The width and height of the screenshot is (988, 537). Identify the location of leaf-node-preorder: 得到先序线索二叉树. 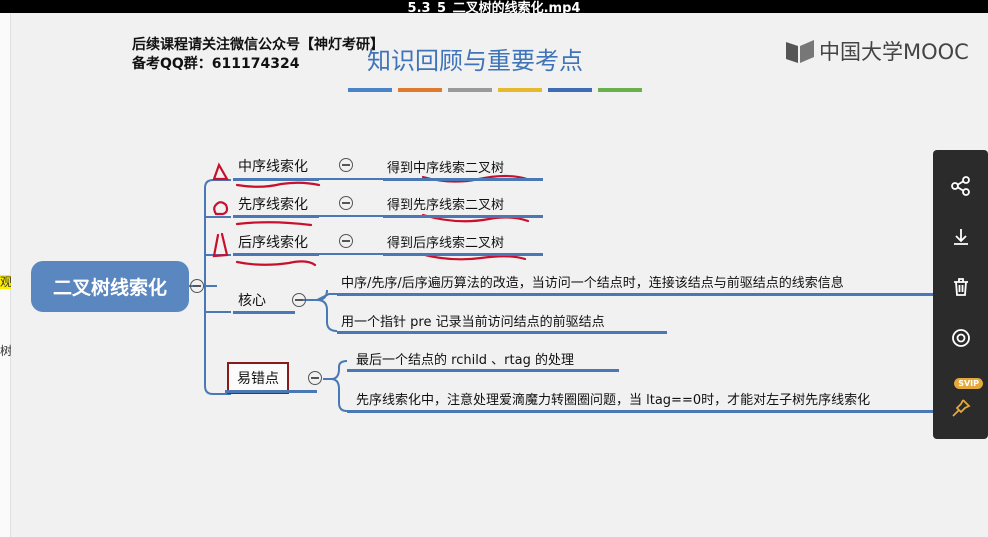
(445, 203).